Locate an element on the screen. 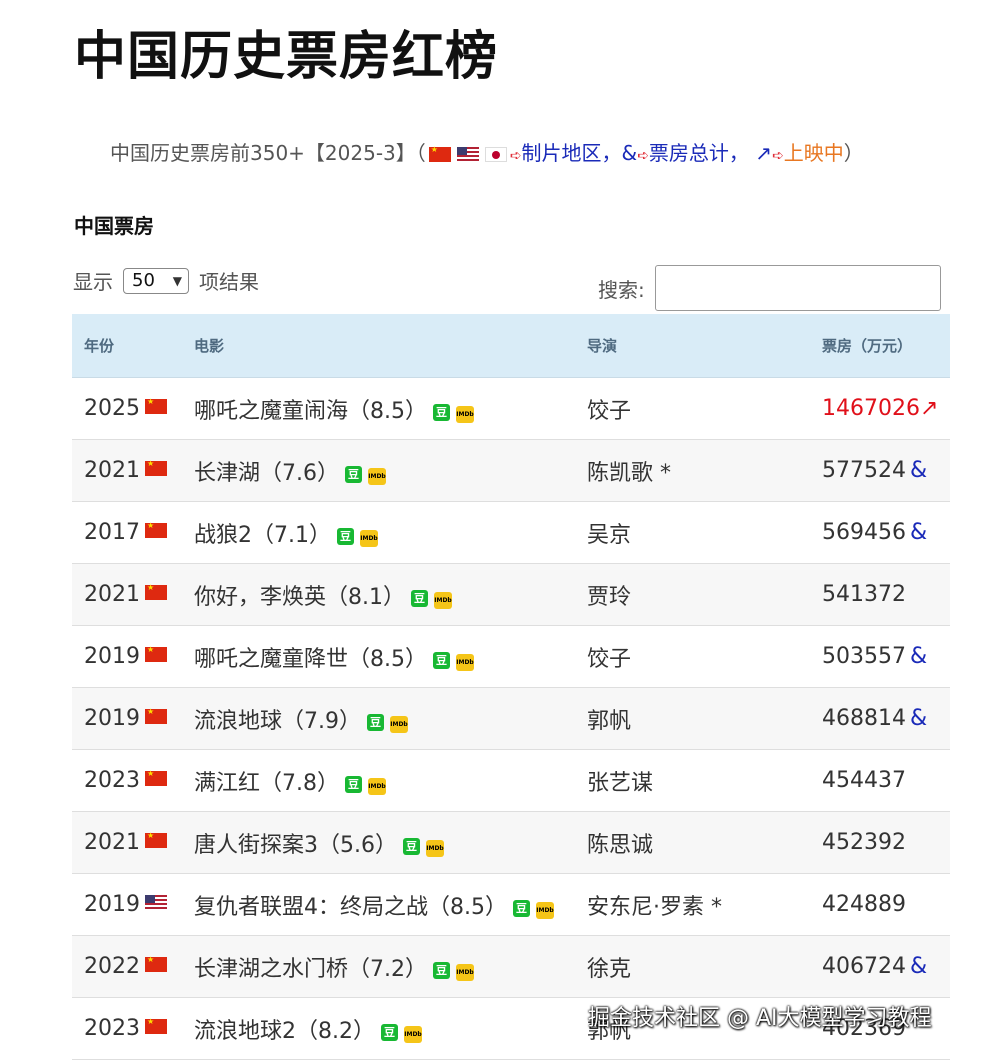 This screenshot has height=1060, width=998. column-header-film: 电影 is located at coordinates (378, 346).